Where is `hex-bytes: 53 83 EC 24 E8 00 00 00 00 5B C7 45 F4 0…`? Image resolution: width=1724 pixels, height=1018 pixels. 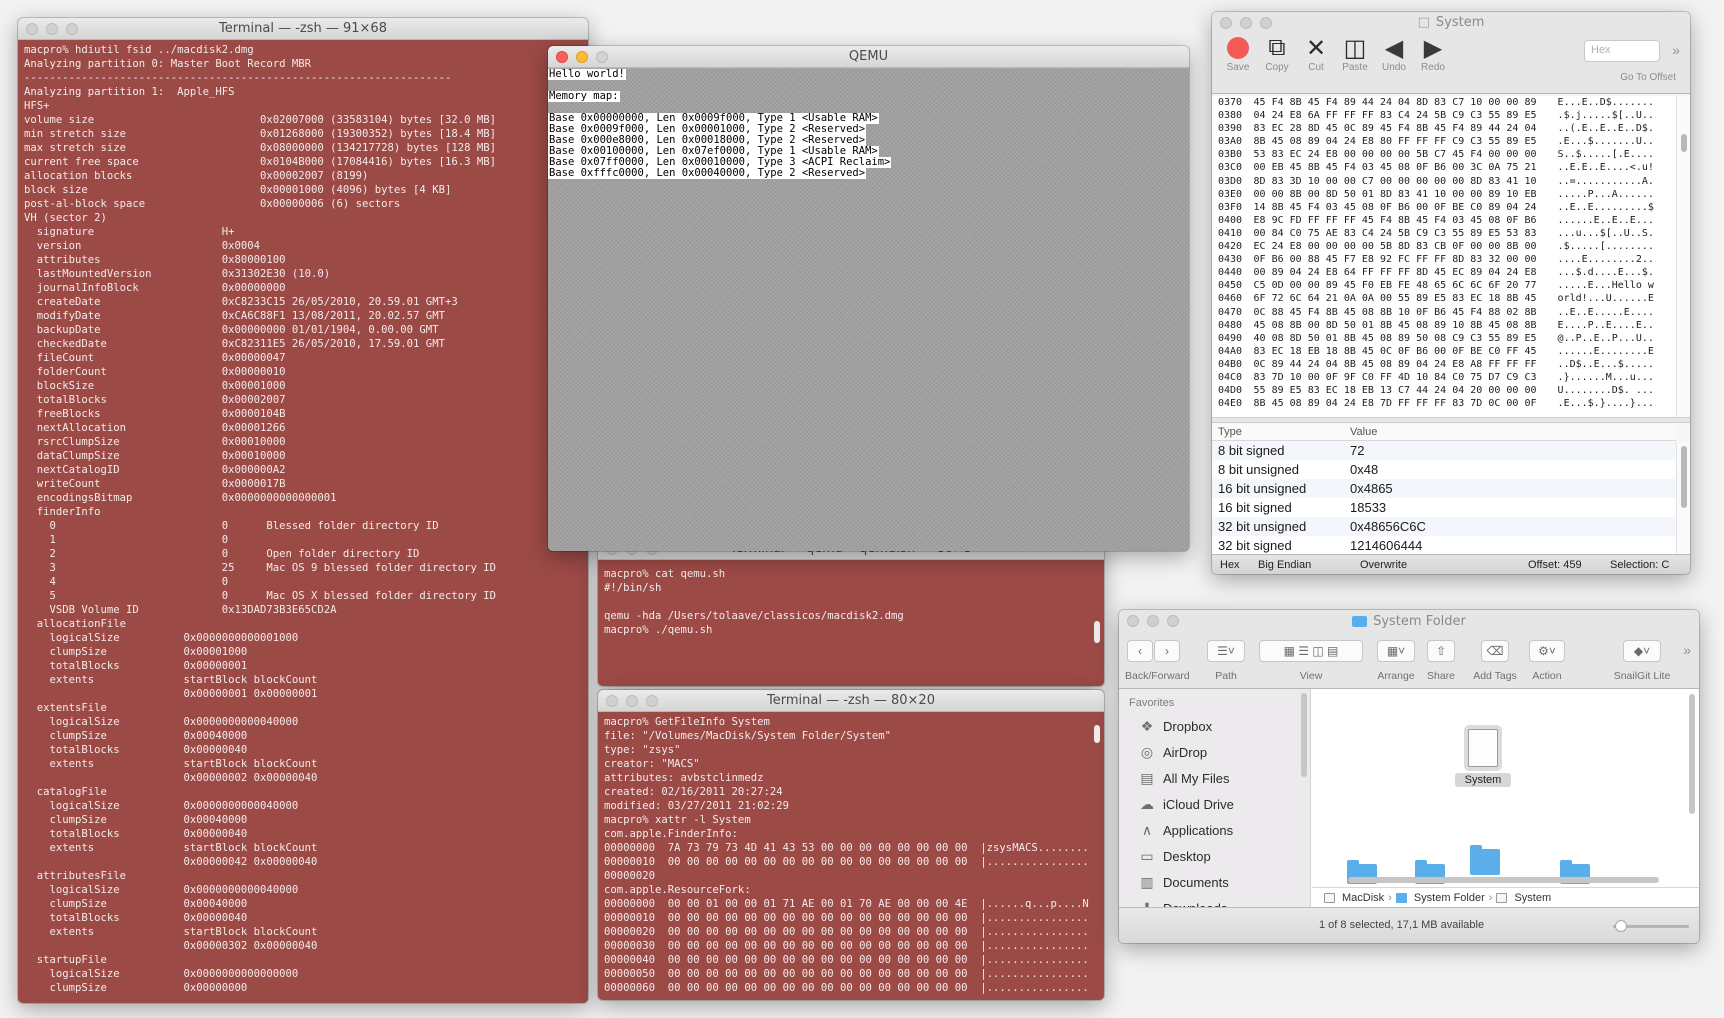
hex-bytes: 53 83 EC 24 E8 00 00 00 00 5B C7 45 F4 0… is located at coordinates (1406, 154).